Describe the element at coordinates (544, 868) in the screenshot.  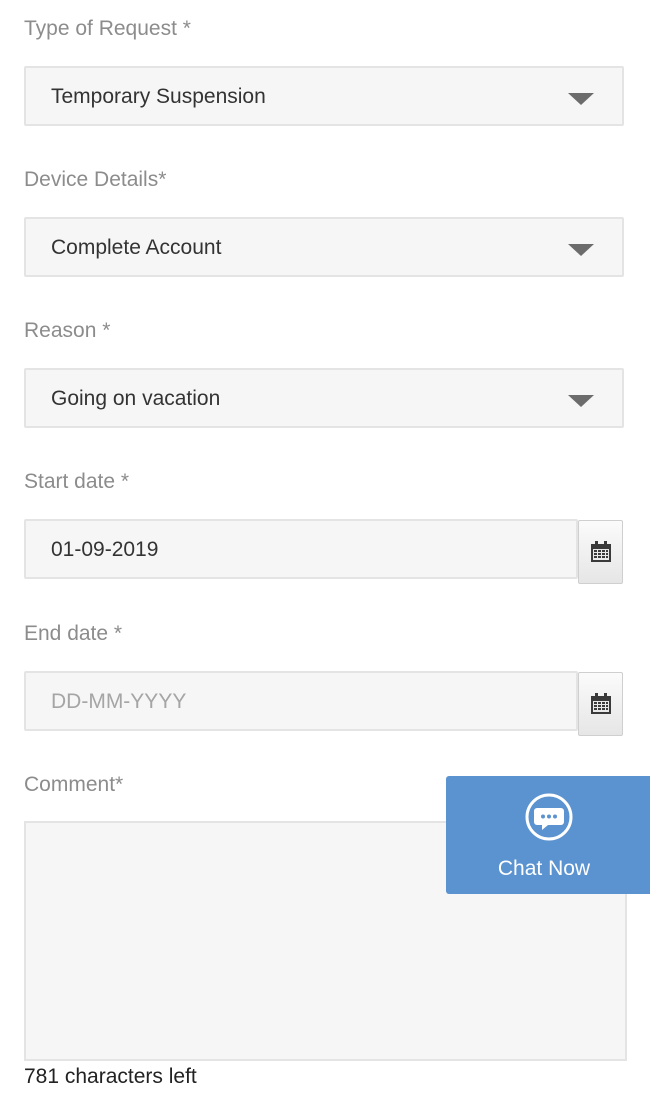
I see `chat-now-label: Chat Now` at that location.